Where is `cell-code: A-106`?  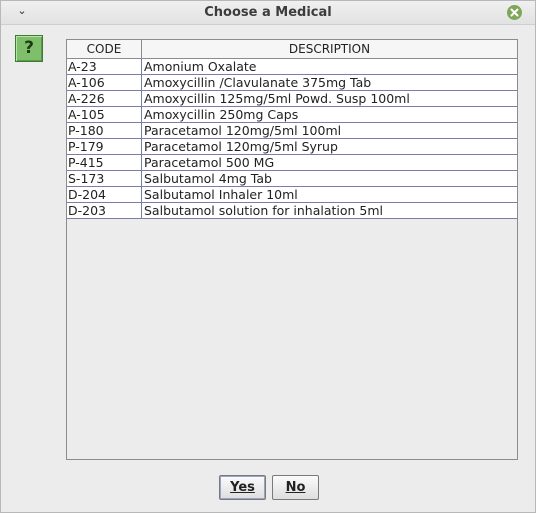
cell-code: A-106 is located at coordinates (104, 82).